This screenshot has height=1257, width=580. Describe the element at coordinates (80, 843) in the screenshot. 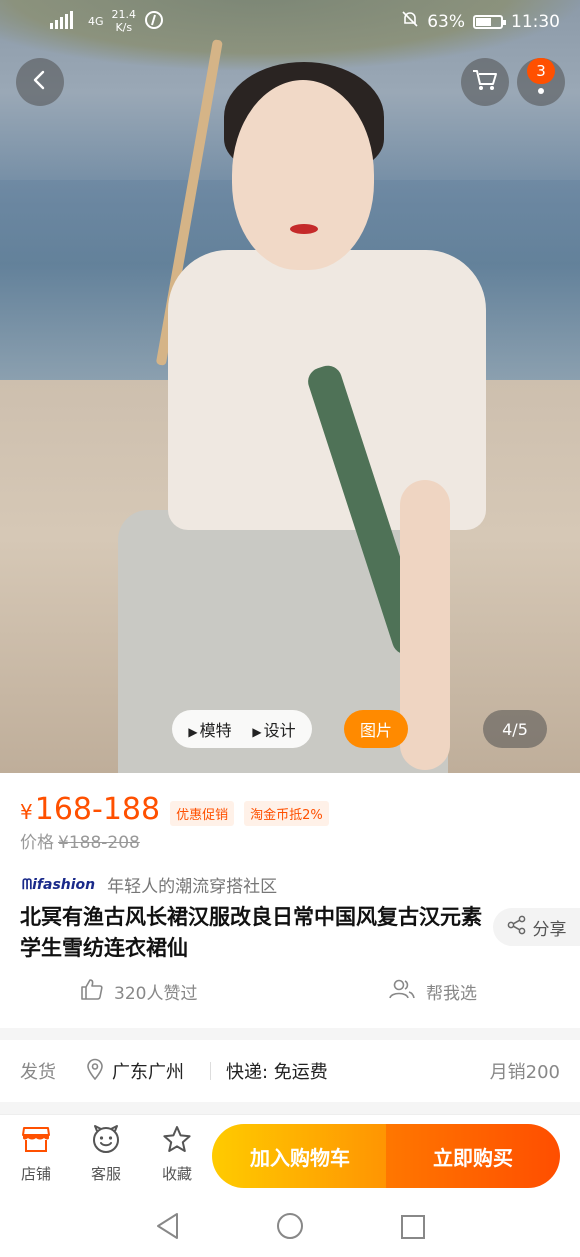

I see `original-price: 价格 ¥188-208` at that location.